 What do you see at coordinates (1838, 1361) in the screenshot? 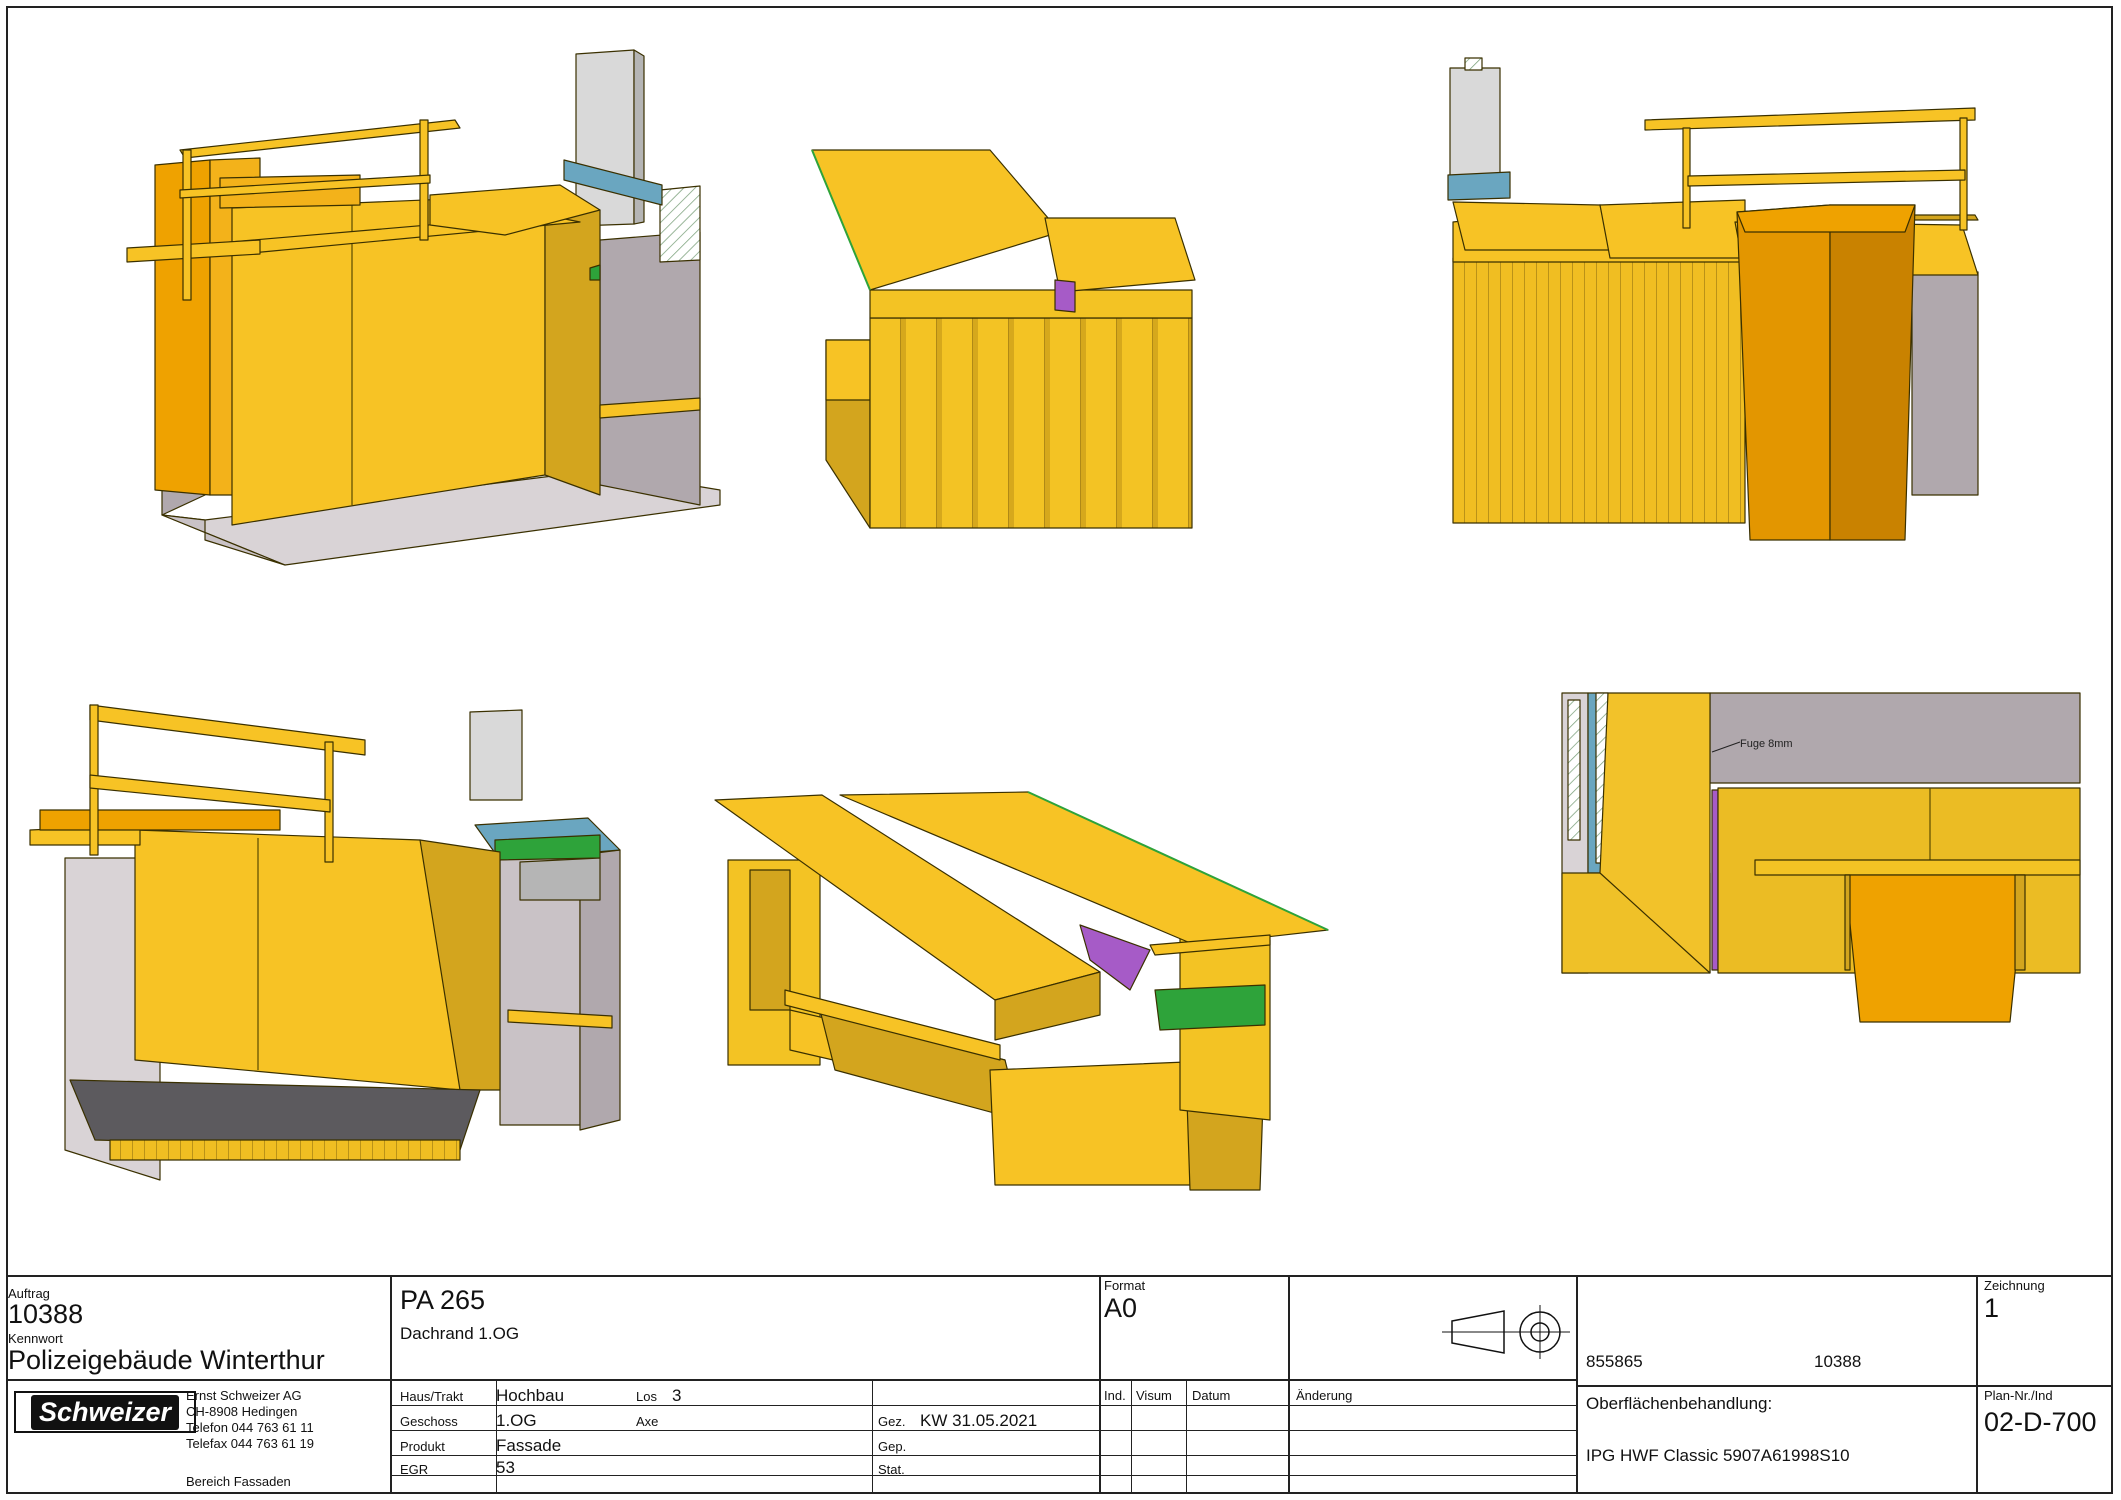
I see `ref-right: 10388` at bounding box center [1838, 1361].